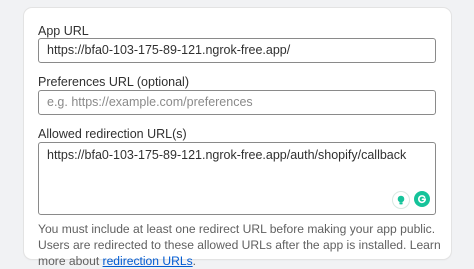  What do you see at coordinates (401, 200) in the screenshot?
I see `lightbulb-icon` at bounding box center [401, 200].